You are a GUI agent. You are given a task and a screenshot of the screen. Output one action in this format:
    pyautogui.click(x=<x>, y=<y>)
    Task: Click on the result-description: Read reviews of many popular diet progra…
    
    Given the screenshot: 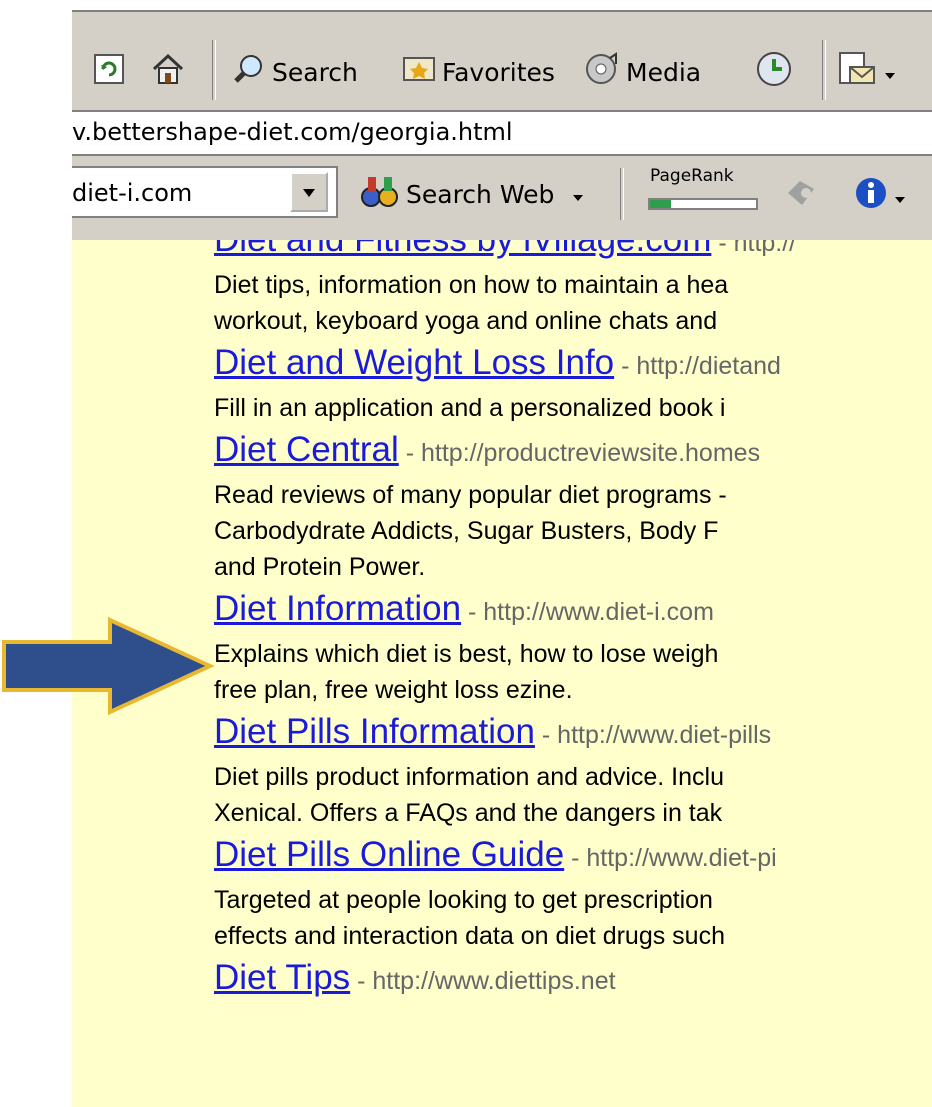 What is the action you would take?
    pyautogui.click(x=470, y=495)
    